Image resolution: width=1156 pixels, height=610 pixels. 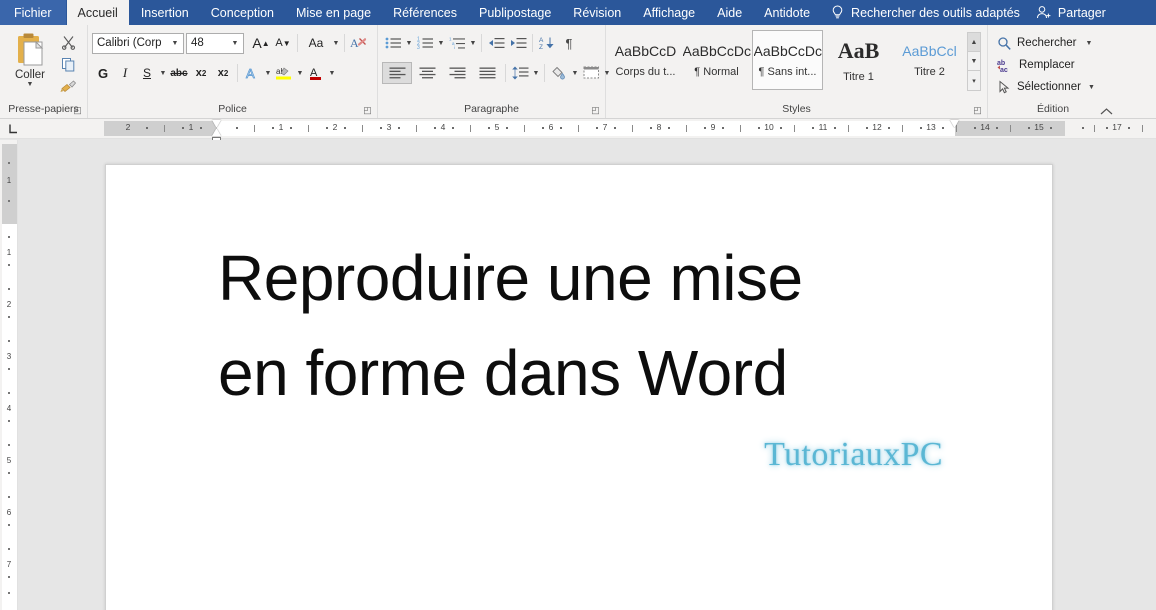 I want to click on change-case-button: Aa, so click(x=316, y=43).